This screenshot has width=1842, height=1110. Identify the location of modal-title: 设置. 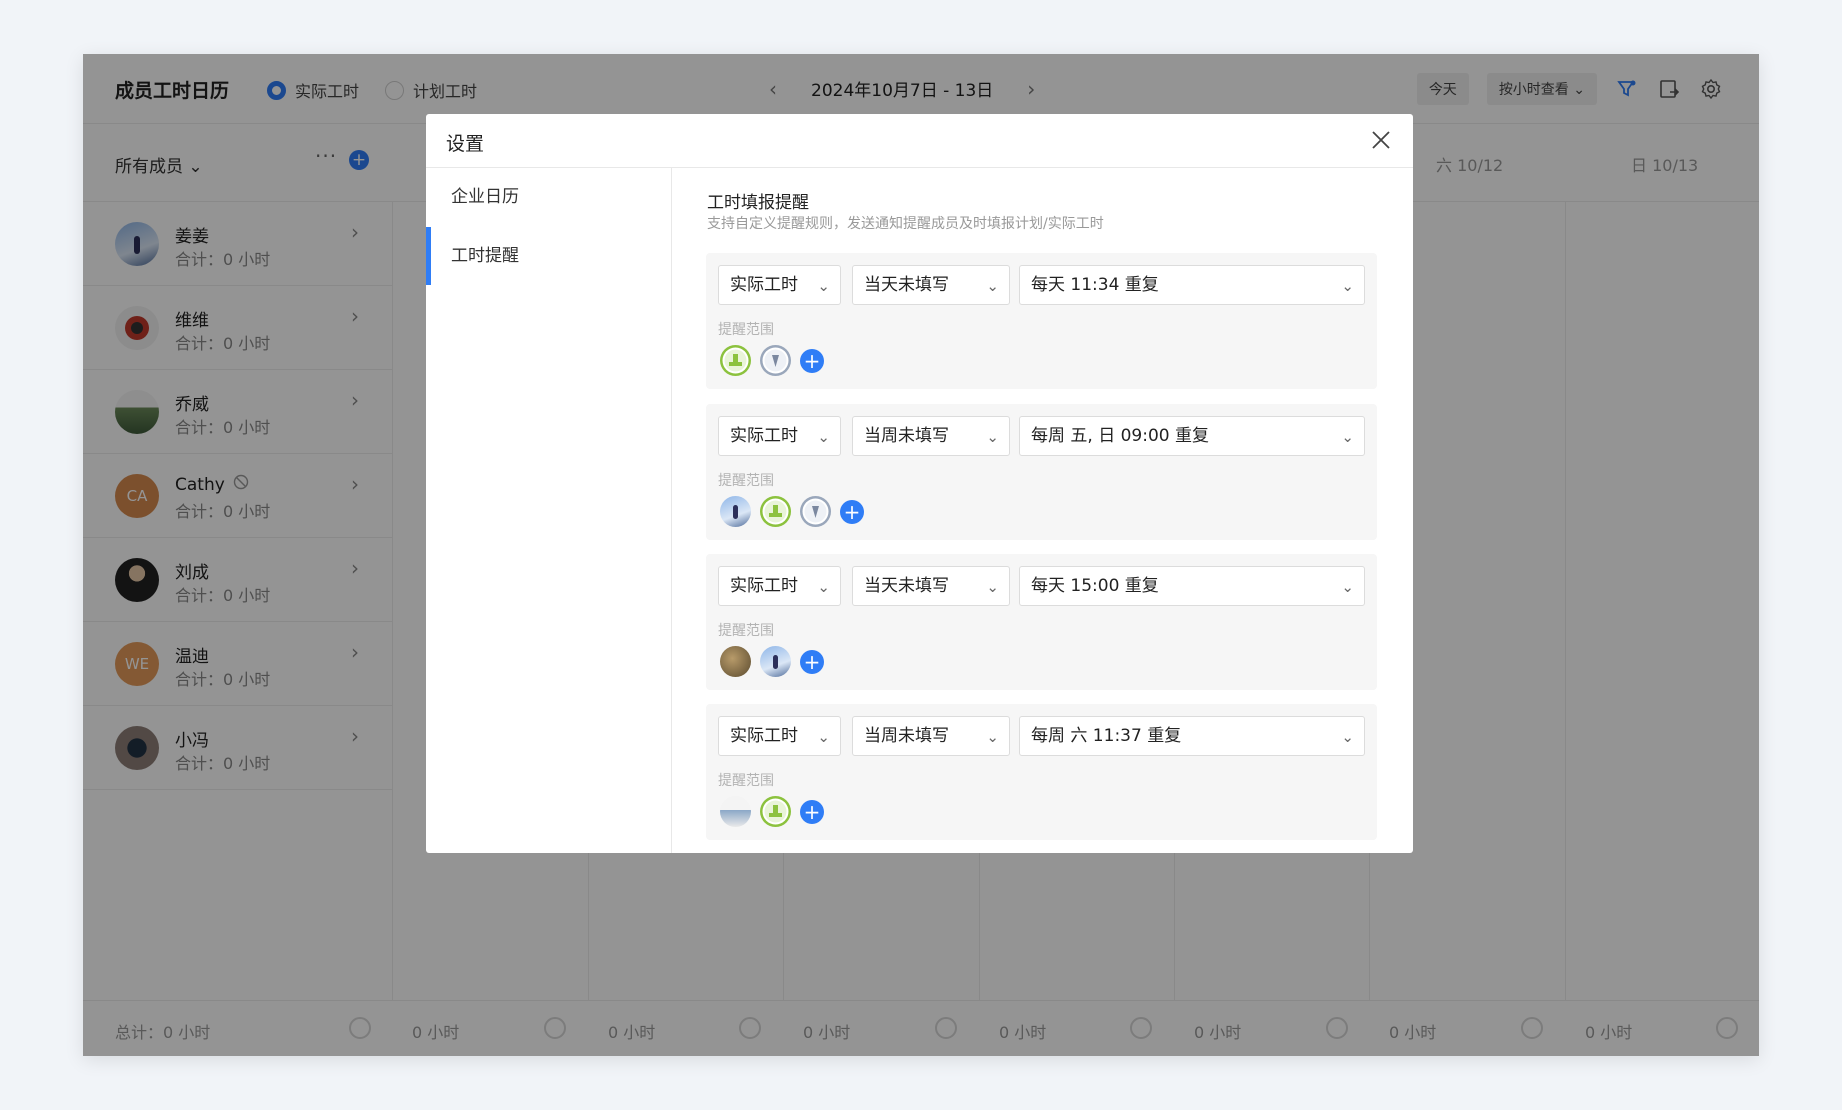
(465, 144).